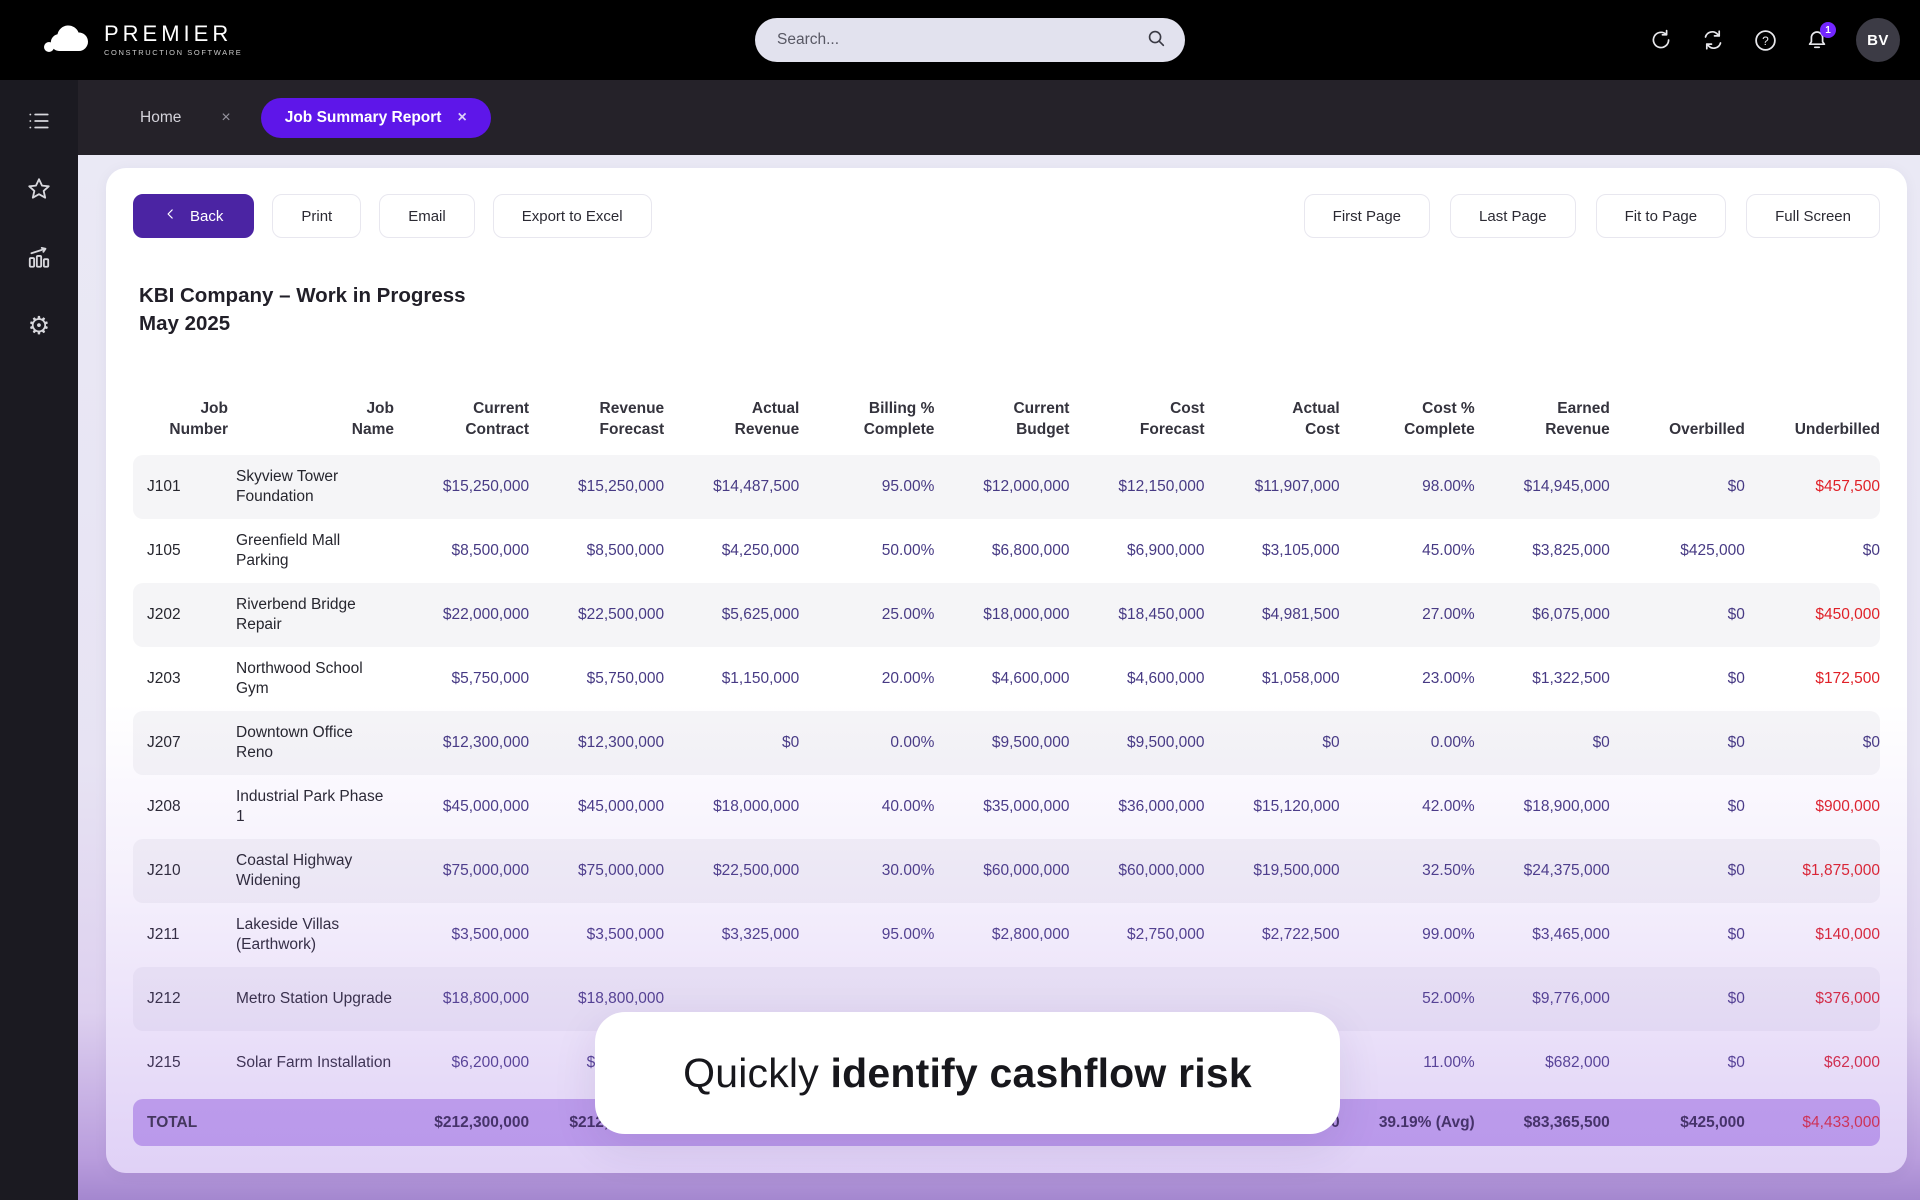 This screenshot has height=1200, width=1920. I want to click on logo-subtitle: CONSTRUCTION SOFTWARE, so click(173, 53).